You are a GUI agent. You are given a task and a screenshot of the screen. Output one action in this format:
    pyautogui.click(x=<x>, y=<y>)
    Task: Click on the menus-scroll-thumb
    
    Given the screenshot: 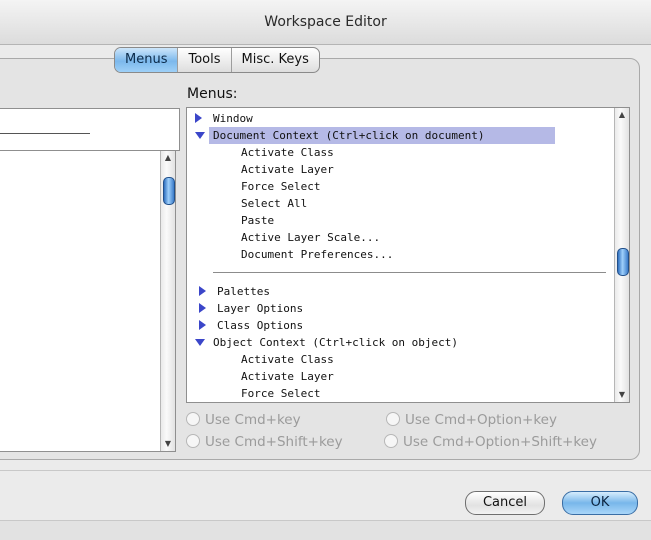 What is the action you would take?
    pyautogui.click(x=623, y=262)
    